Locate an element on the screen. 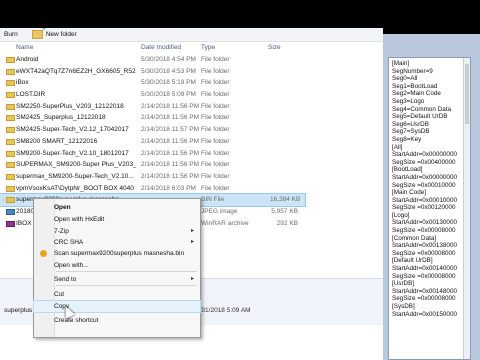 This screenshot has height=360, width=480. notepad-line: [All] is located at coordinates (397, 147).